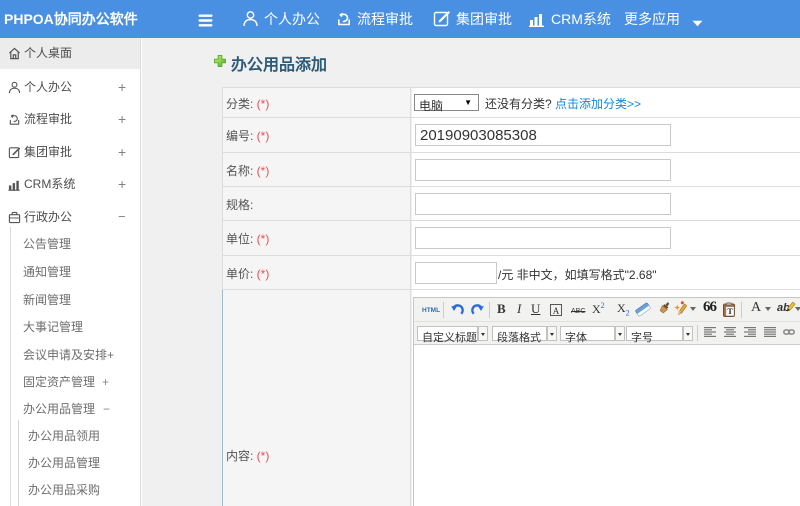  What do you see at coordinates (730, 311) in the screenshot?
I see `svg-text: T` at bounding box center [730, 311].